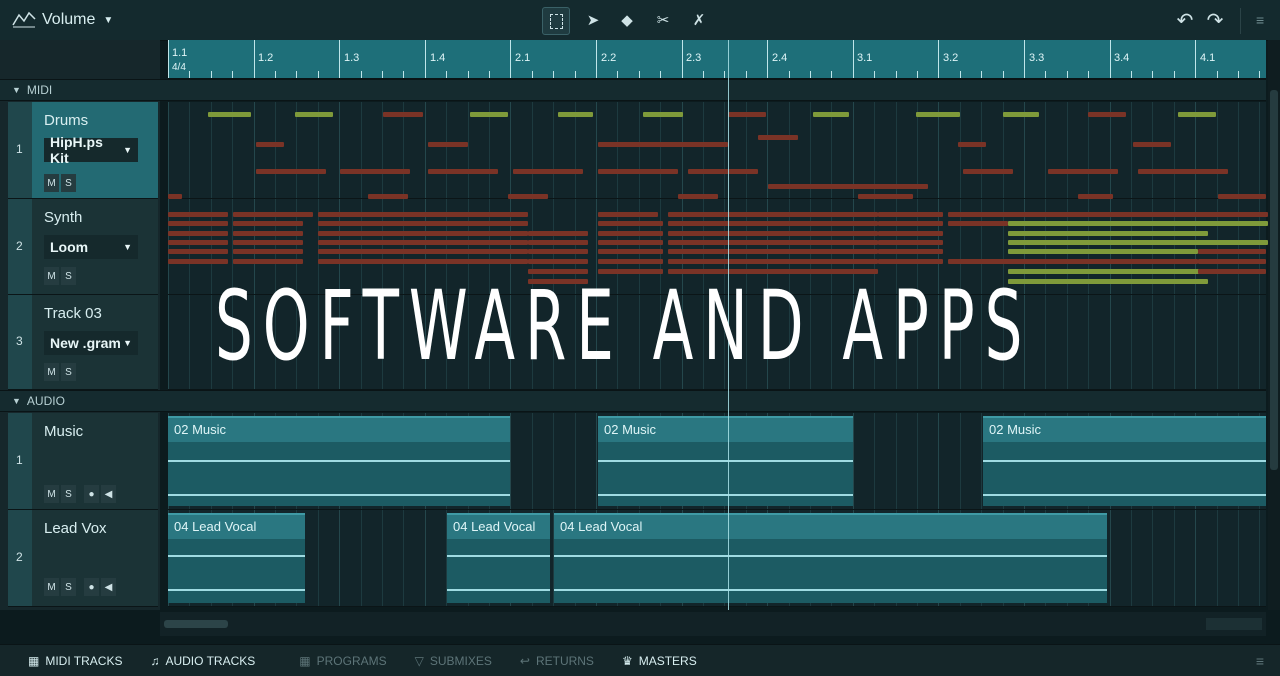 The width and height of the screenshot is (1280, 676). I want to click on audio-clip: 04 Lead Vocal, so click(498, 558).